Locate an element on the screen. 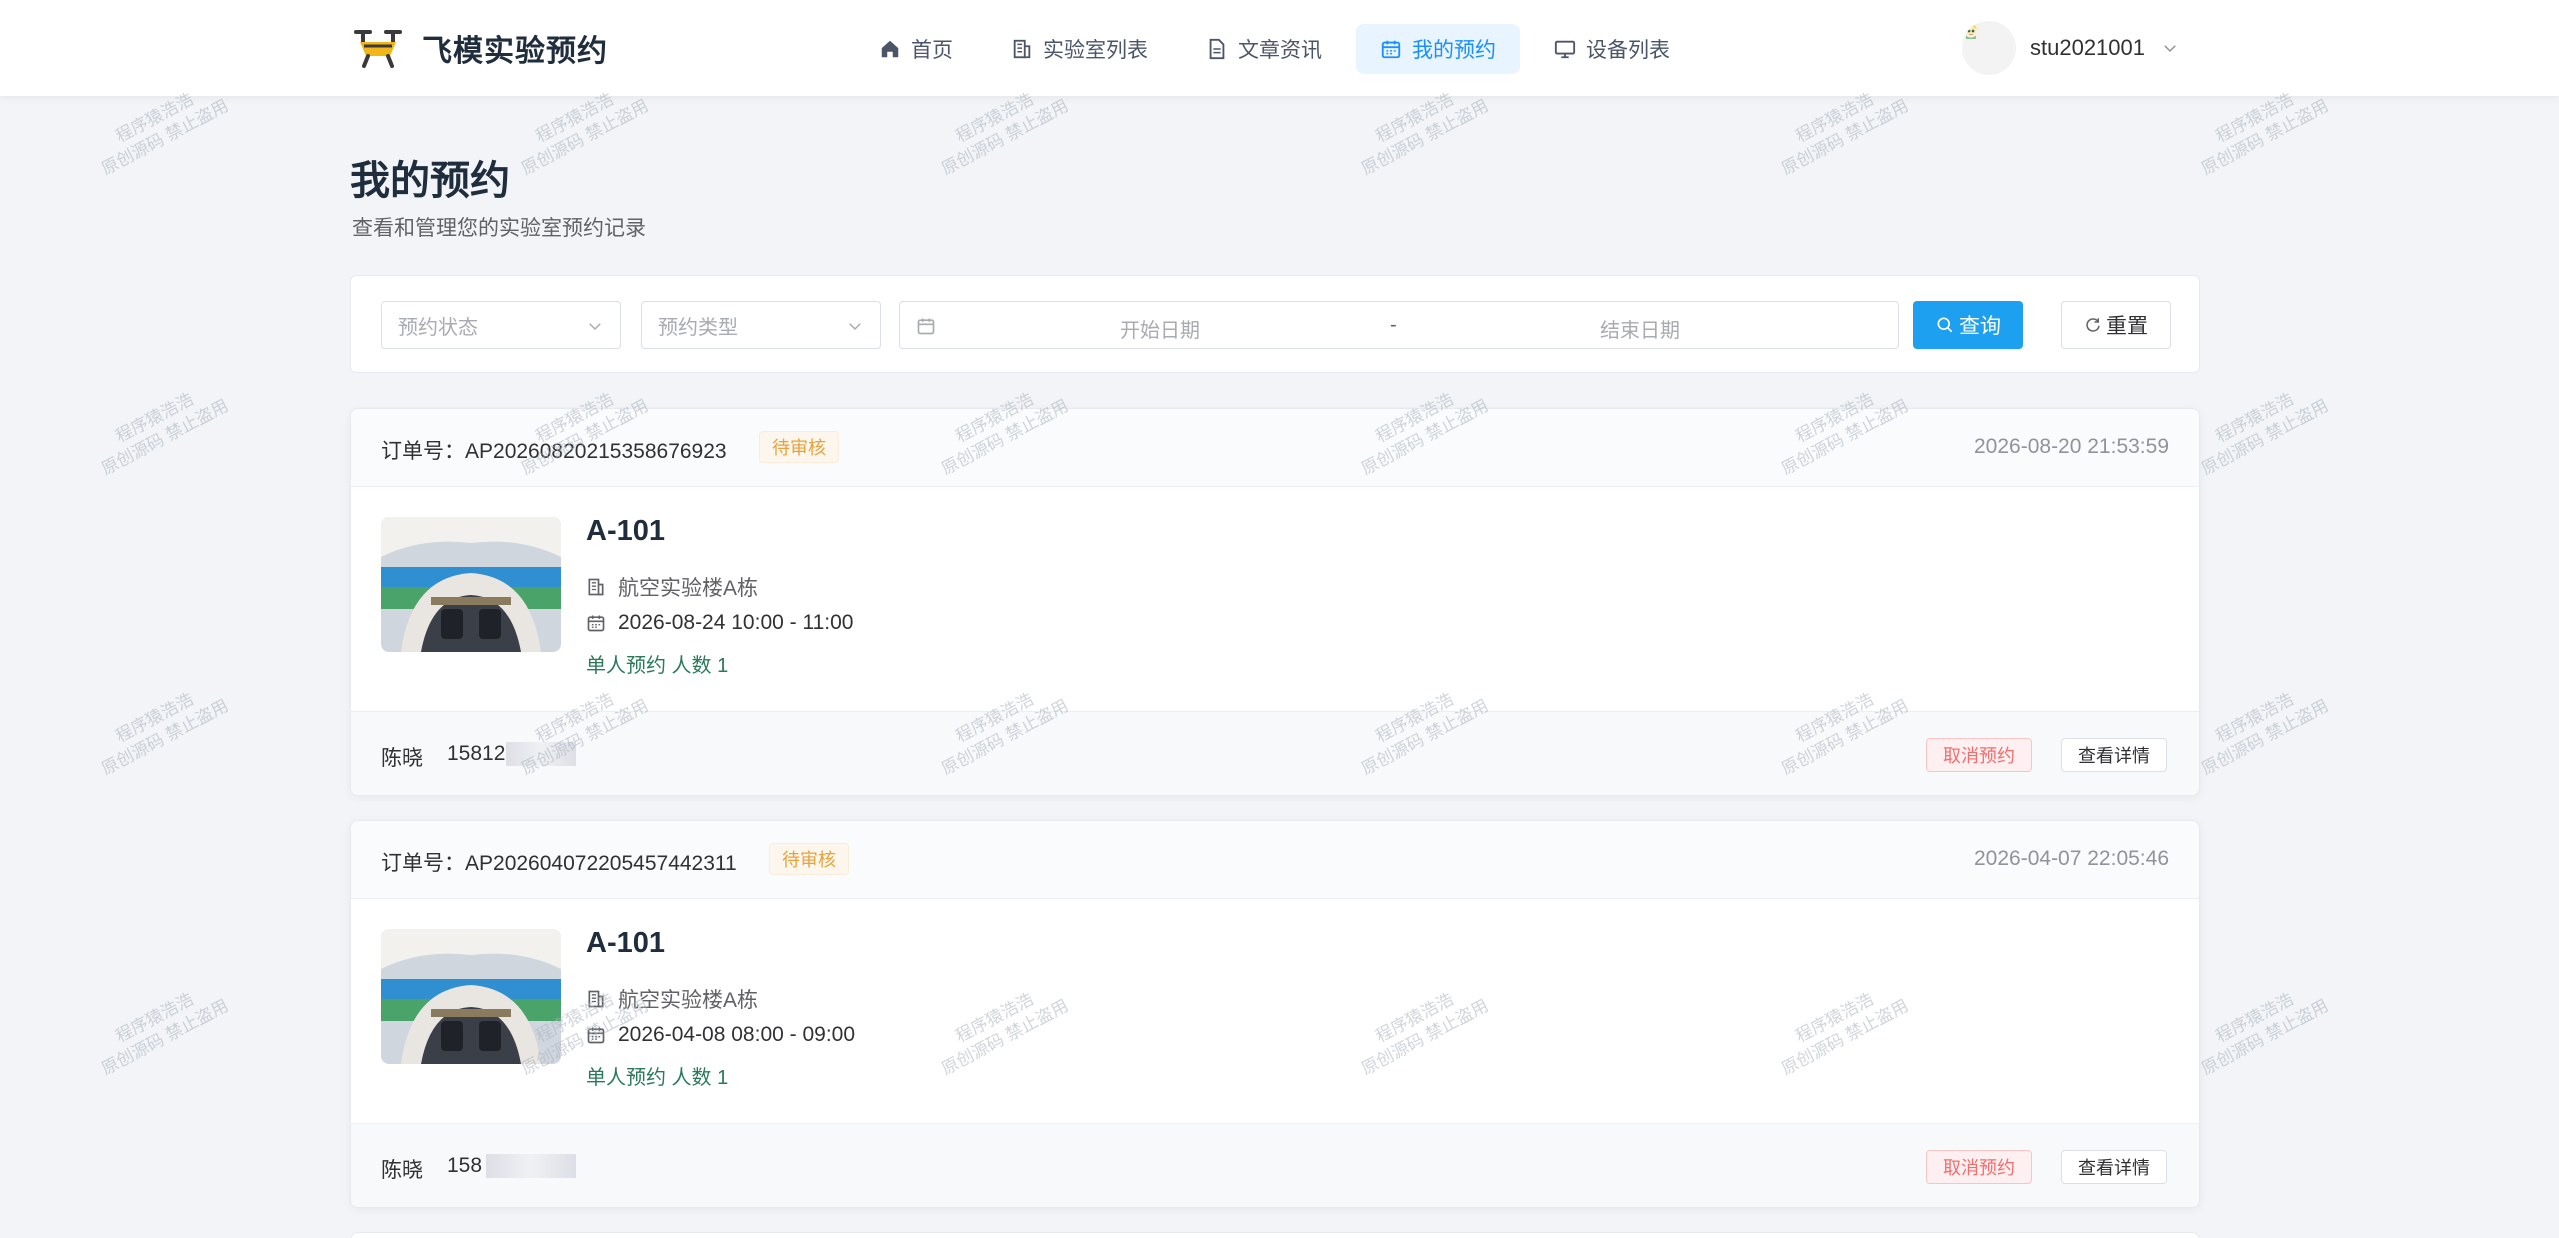  order-number: 订单号：AP20260407220545744231​1 is located at coordinates (559, 863).